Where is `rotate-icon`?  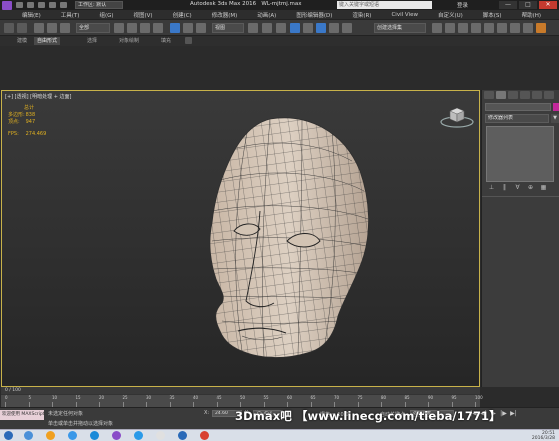
rotate-icon is located at coordinates (188, 28).